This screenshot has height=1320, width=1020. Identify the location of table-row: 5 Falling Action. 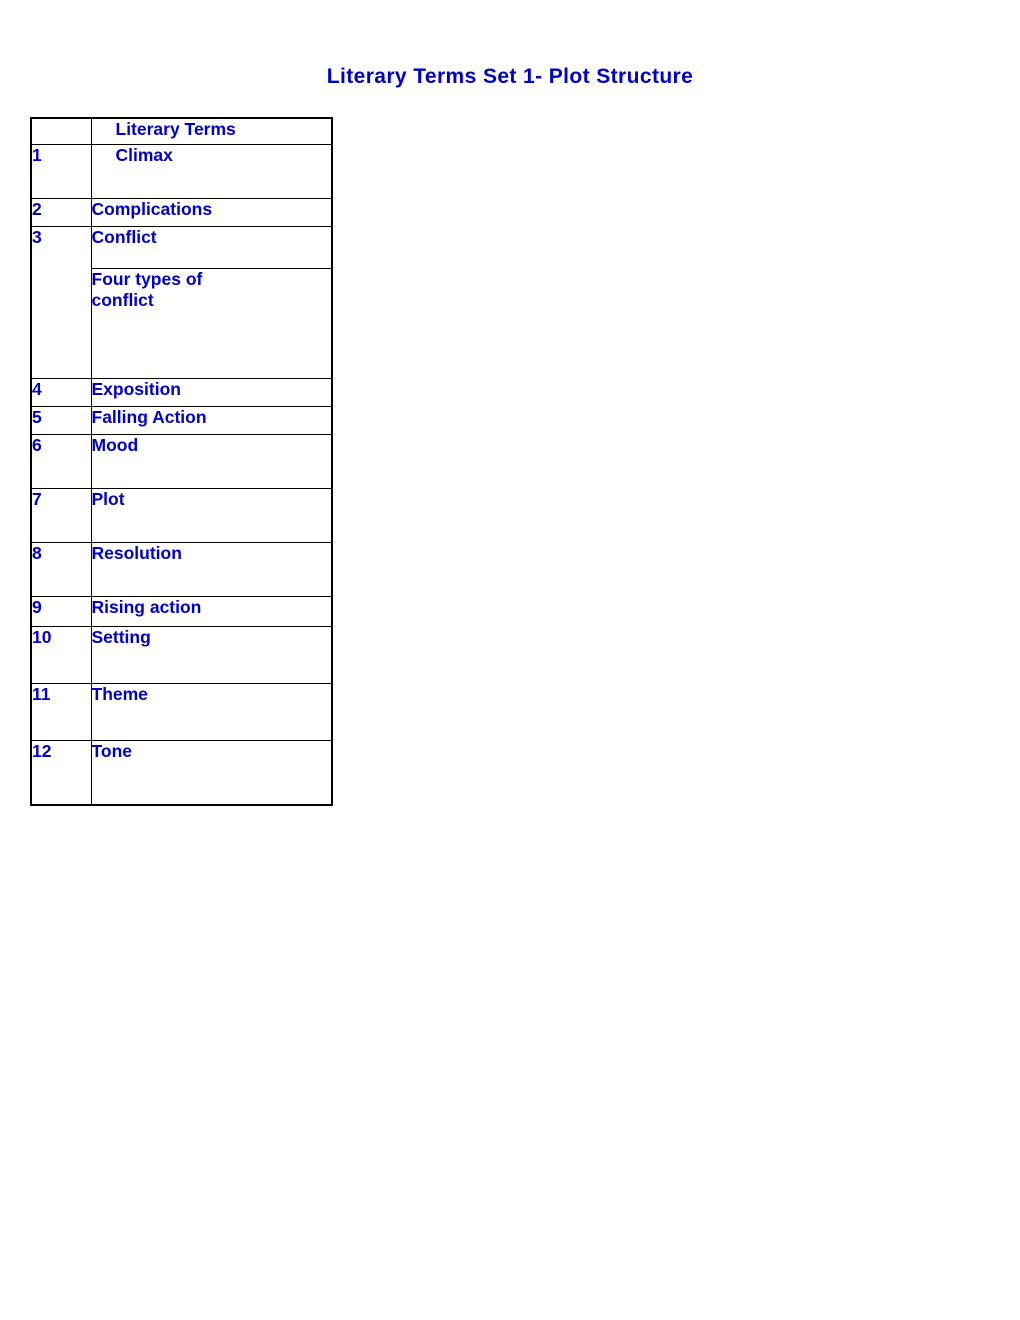
(181, 420).